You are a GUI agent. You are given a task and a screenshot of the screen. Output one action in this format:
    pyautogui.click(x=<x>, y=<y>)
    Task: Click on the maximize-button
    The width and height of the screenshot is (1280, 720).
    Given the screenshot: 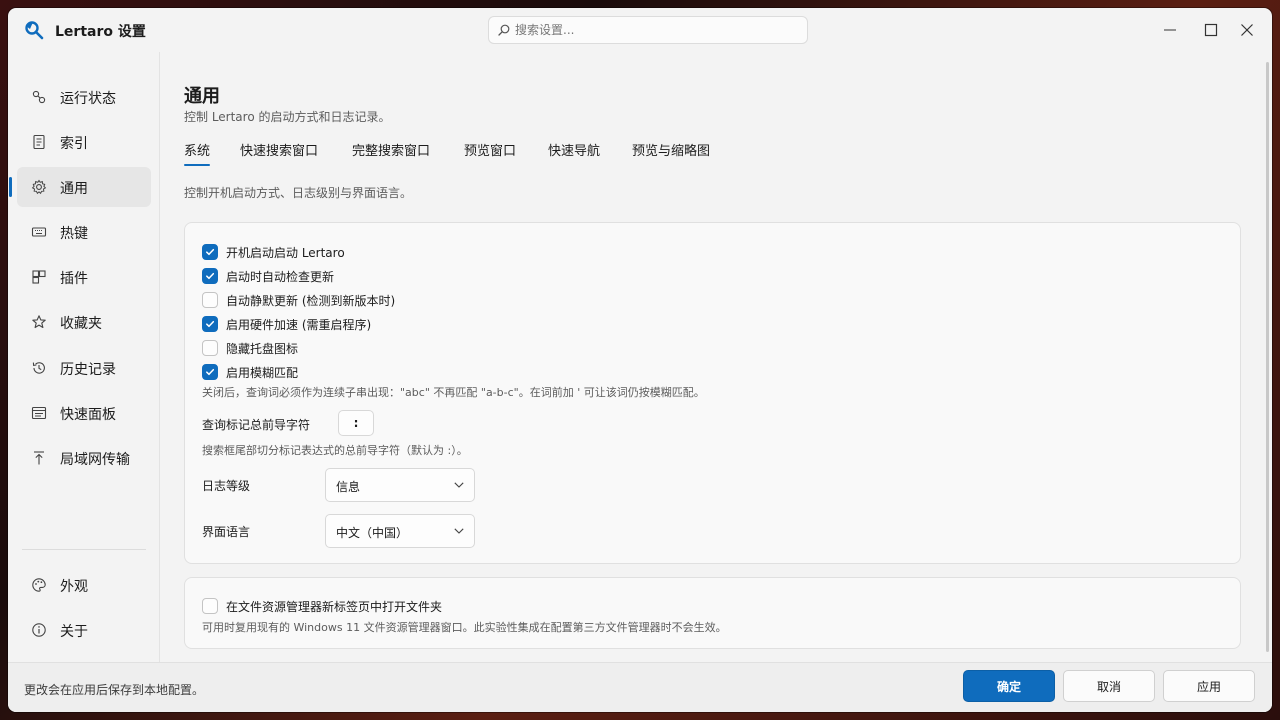 What is the action you would take?
    pyautogui.click(x=1211, y=30)
    